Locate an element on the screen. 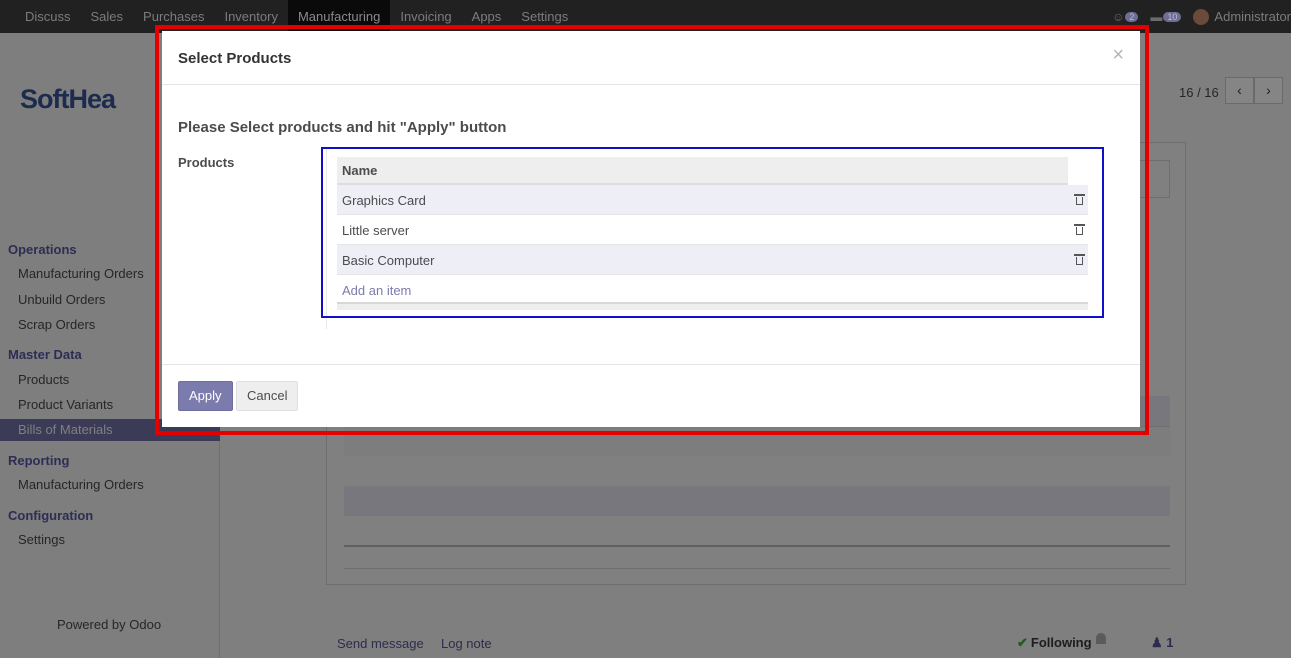 This screenshot has width=1291, height=658. list-header: Name is located at coordinates (702, 171).